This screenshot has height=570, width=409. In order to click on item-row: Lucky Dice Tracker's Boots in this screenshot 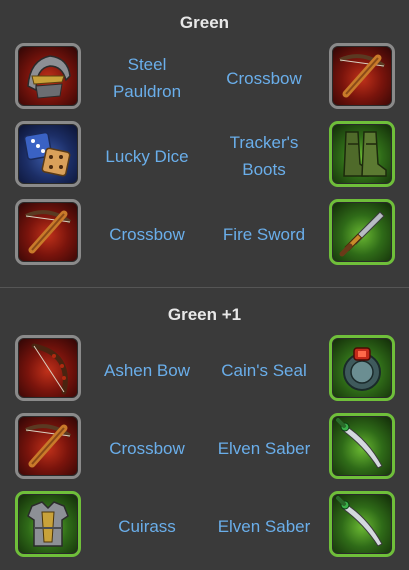, I will do `click(204, 156)`.